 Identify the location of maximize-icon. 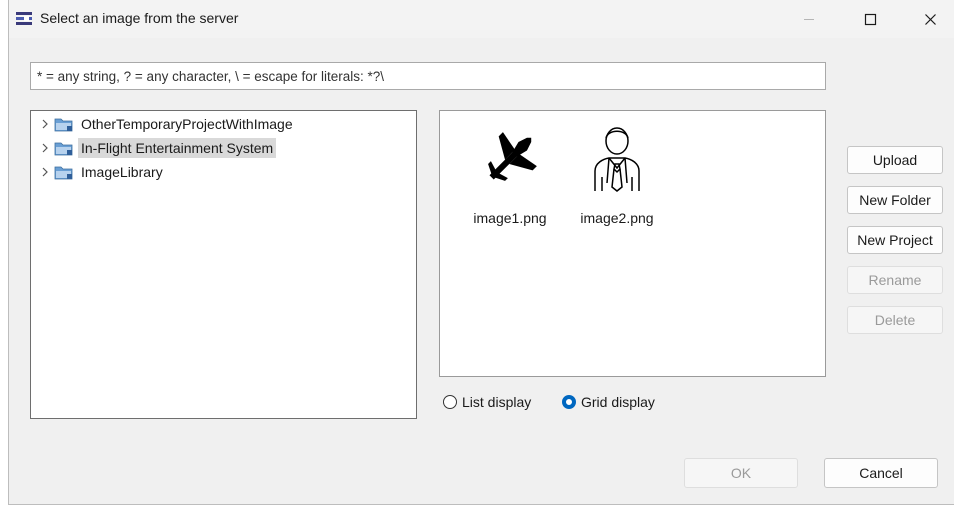
(870, 19).